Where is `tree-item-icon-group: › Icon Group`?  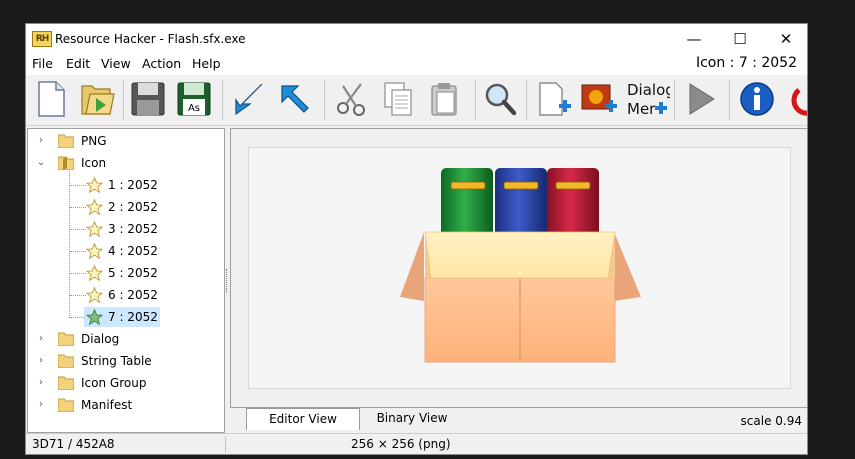 tree-item-icon-group: › Icon Group is located at coordinates (126, 383).